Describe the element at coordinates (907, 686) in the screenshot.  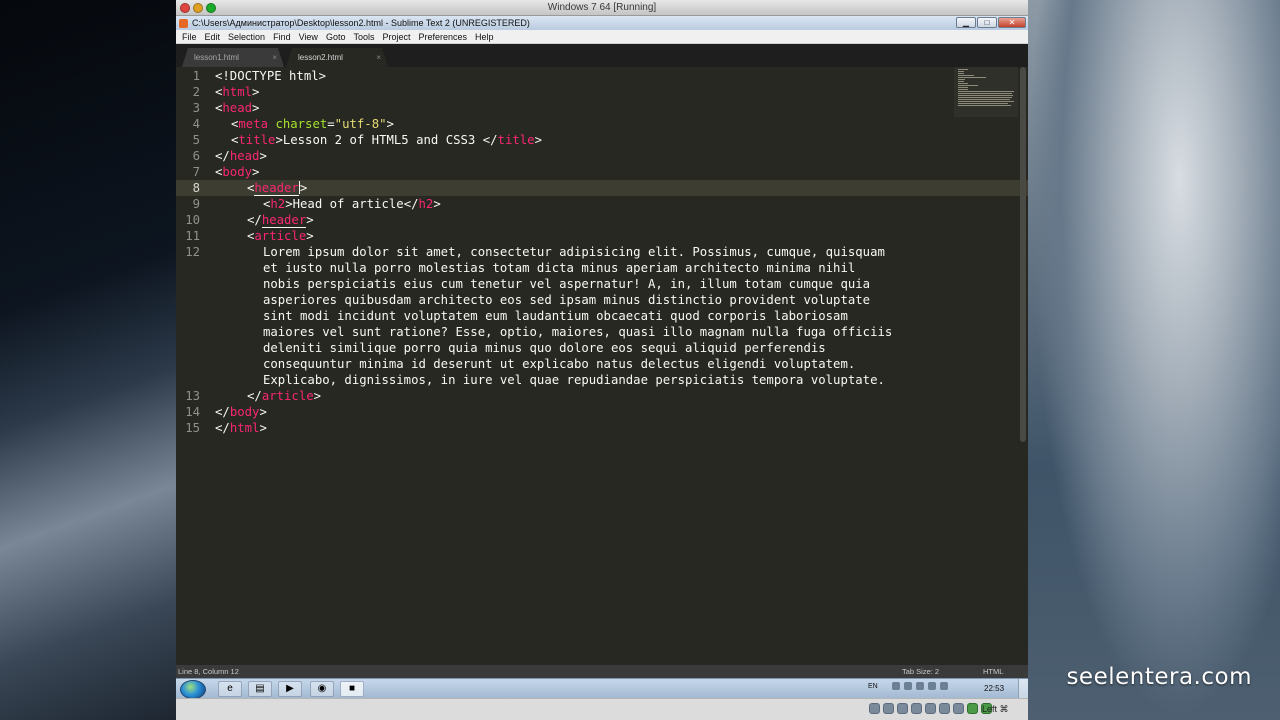
I see `action-center-icon` at that location.